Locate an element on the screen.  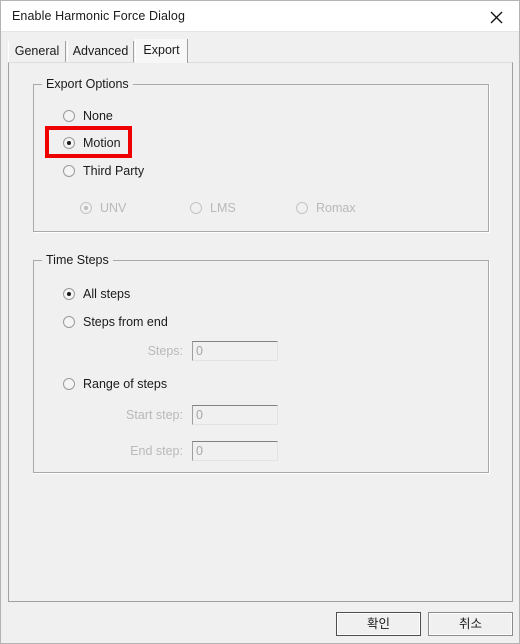
radio-third-party-label: Third Party is located at coordinates (114, 171).